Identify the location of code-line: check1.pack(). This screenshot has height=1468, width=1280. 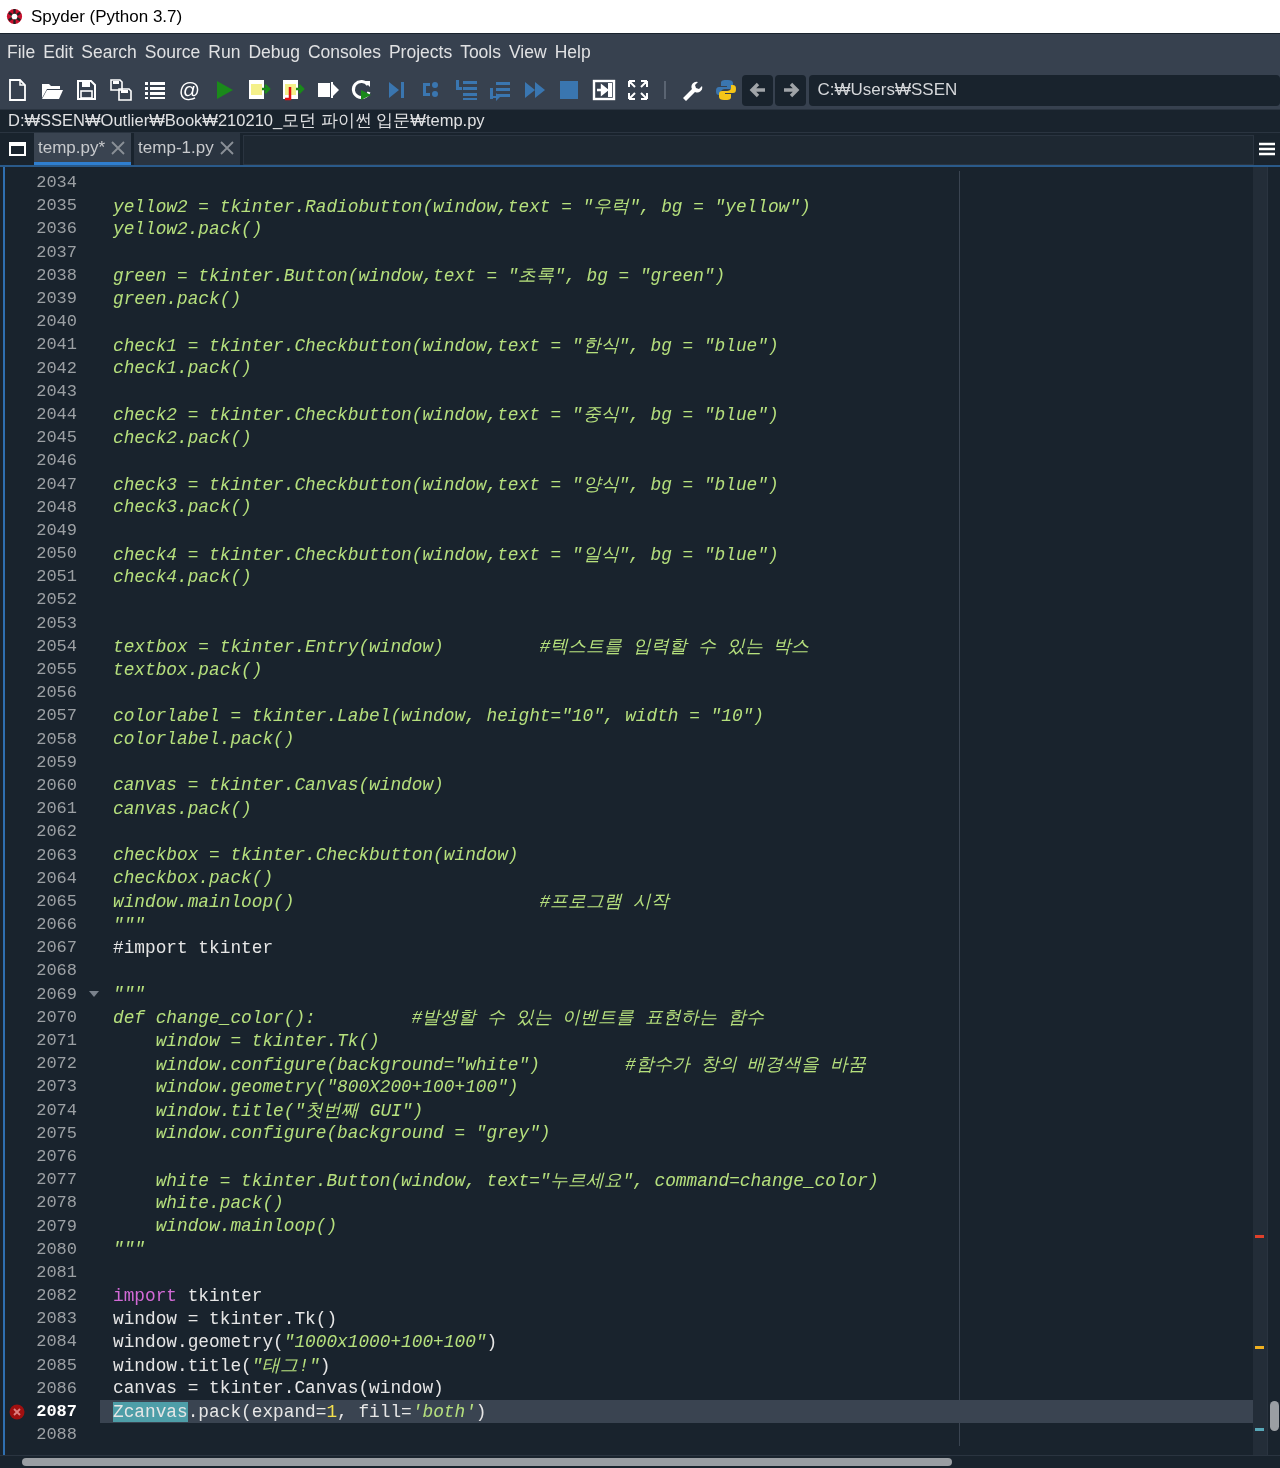
(182, 368).